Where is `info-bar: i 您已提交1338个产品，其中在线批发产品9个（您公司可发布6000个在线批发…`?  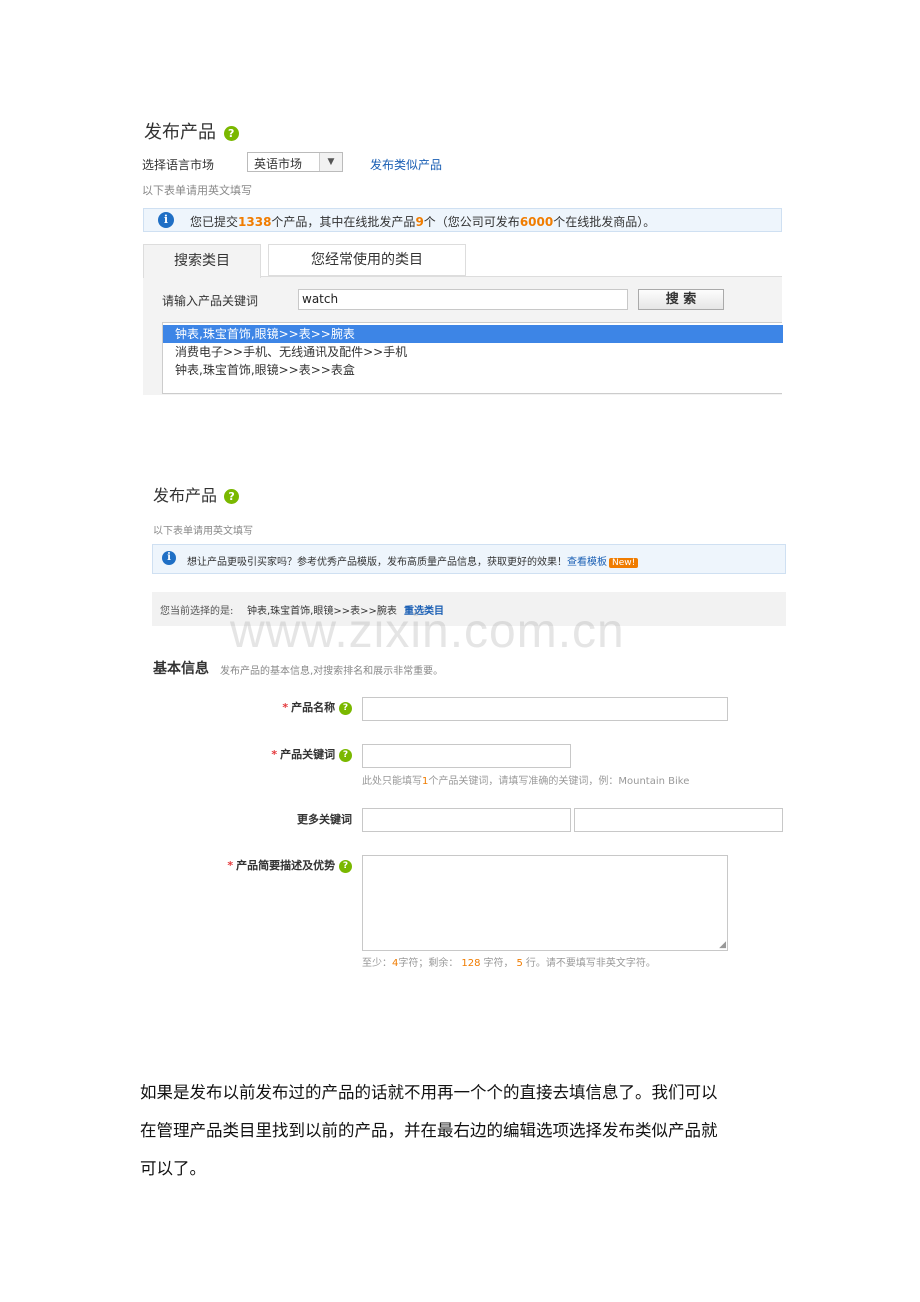 info-bar: i 您已提交1338个产品，其中在线批发产品9个（您公司可发布6000个在线批发… is located at coordinates (462, 220).